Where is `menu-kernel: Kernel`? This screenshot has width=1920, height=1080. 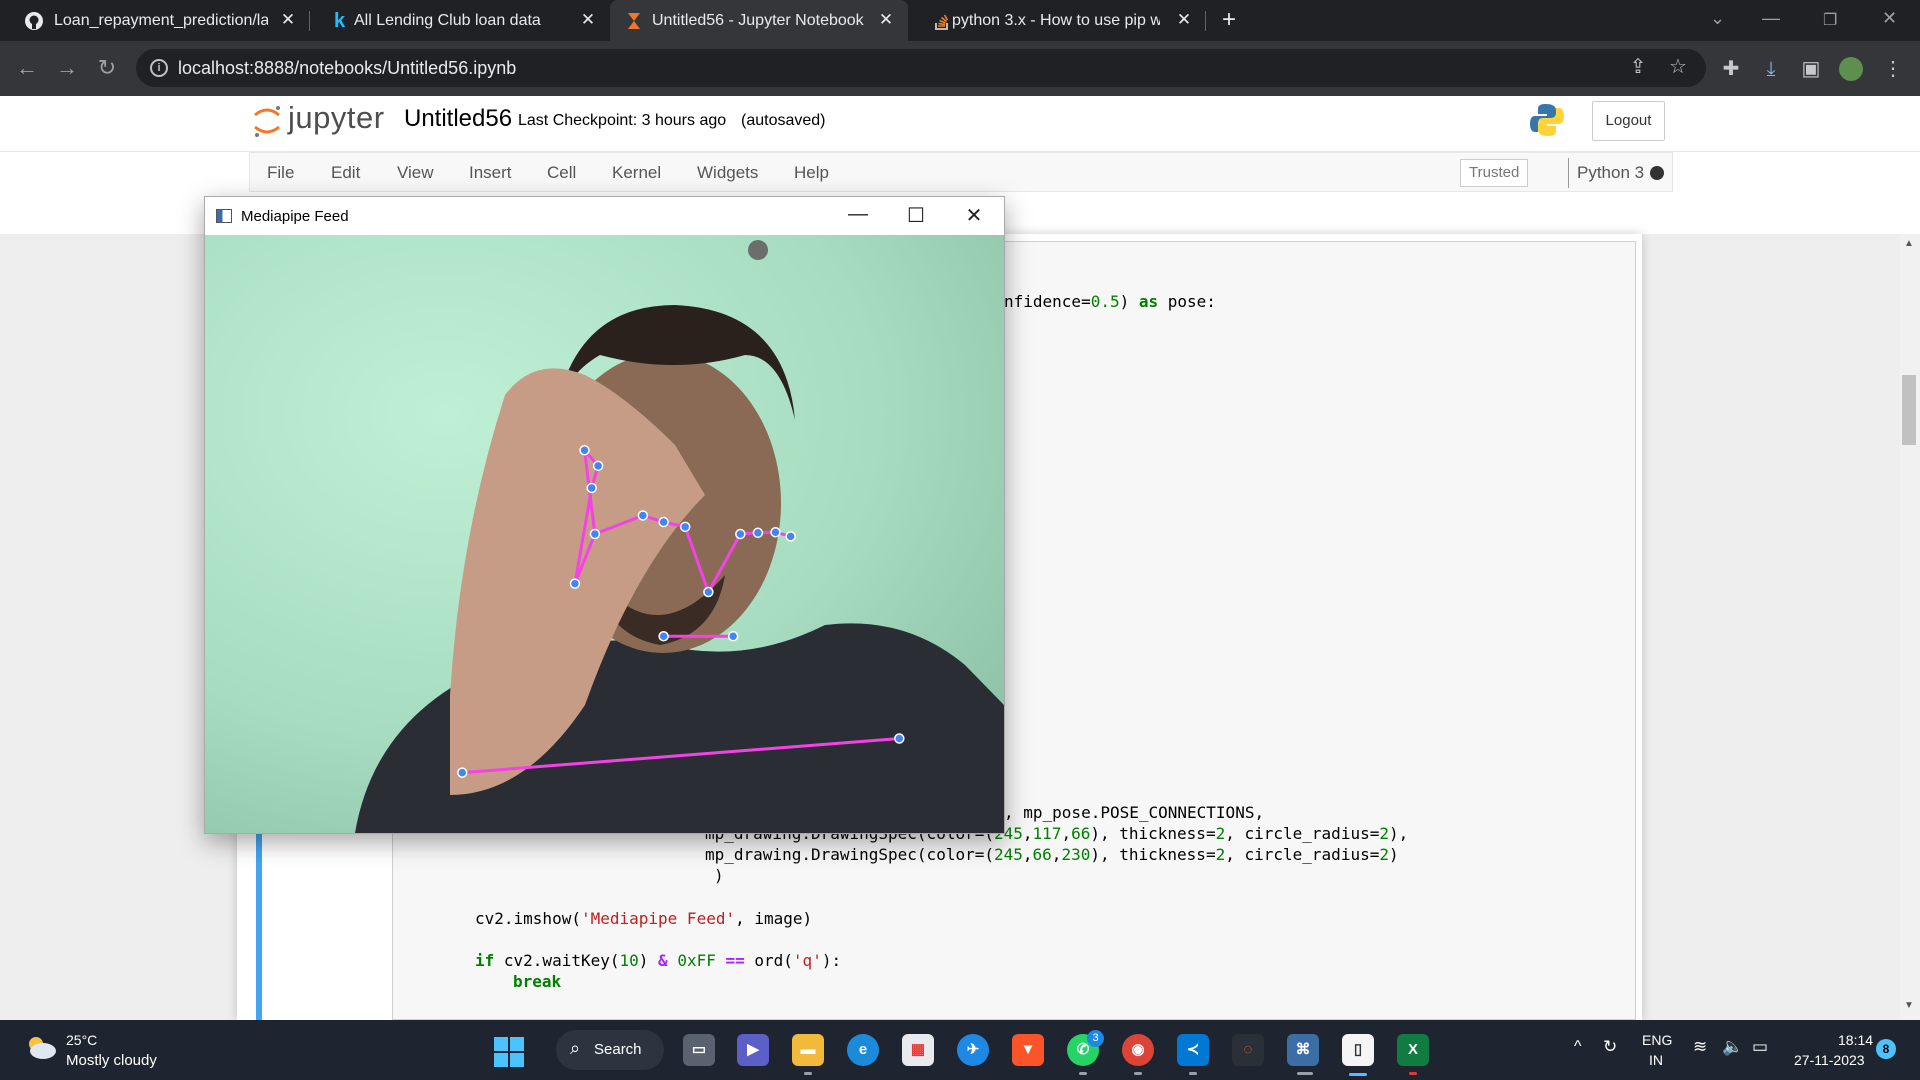
menu-kernel: Kernel is located at coordinates (636, 173).